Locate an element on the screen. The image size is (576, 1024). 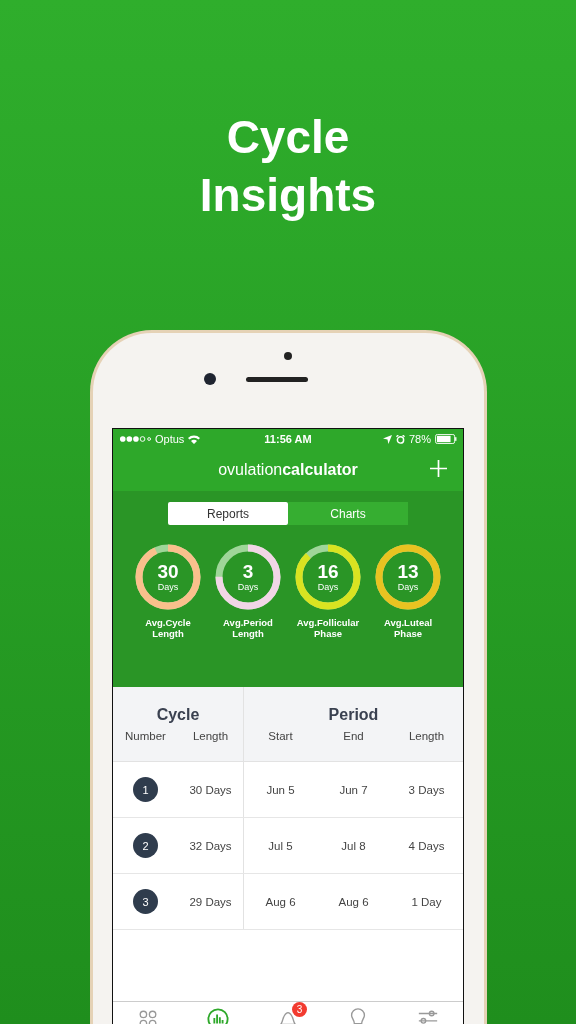
cycle-number-badge: 2 is located at coordinates (145, 845).